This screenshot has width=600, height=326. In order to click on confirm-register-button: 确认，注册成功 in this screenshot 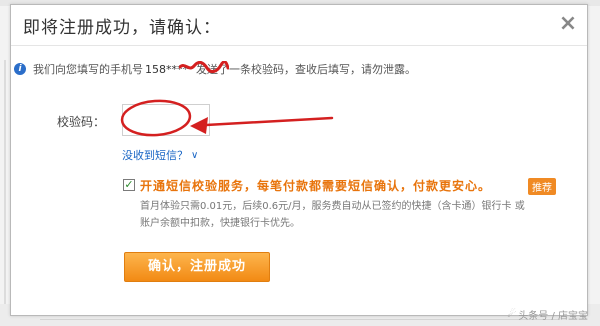, I will do `click(197, 267)`.